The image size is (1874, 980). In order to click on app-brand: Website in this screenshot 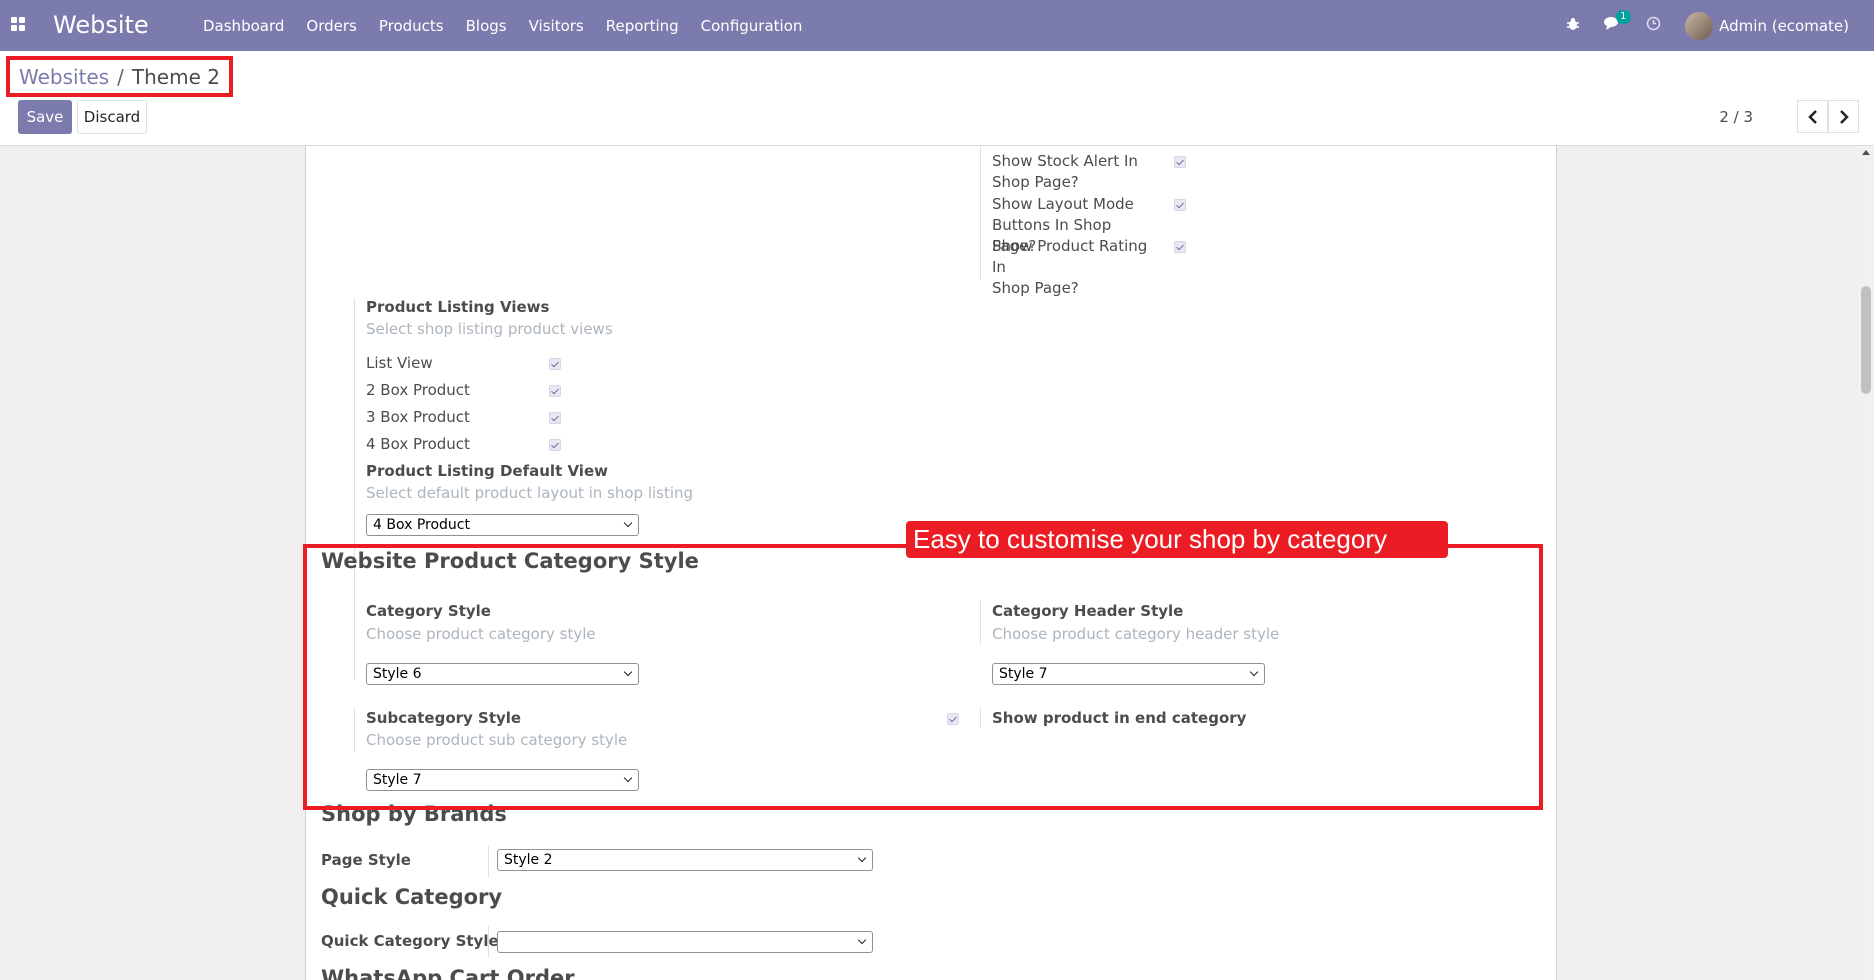, I will do `click(101, 25)`.